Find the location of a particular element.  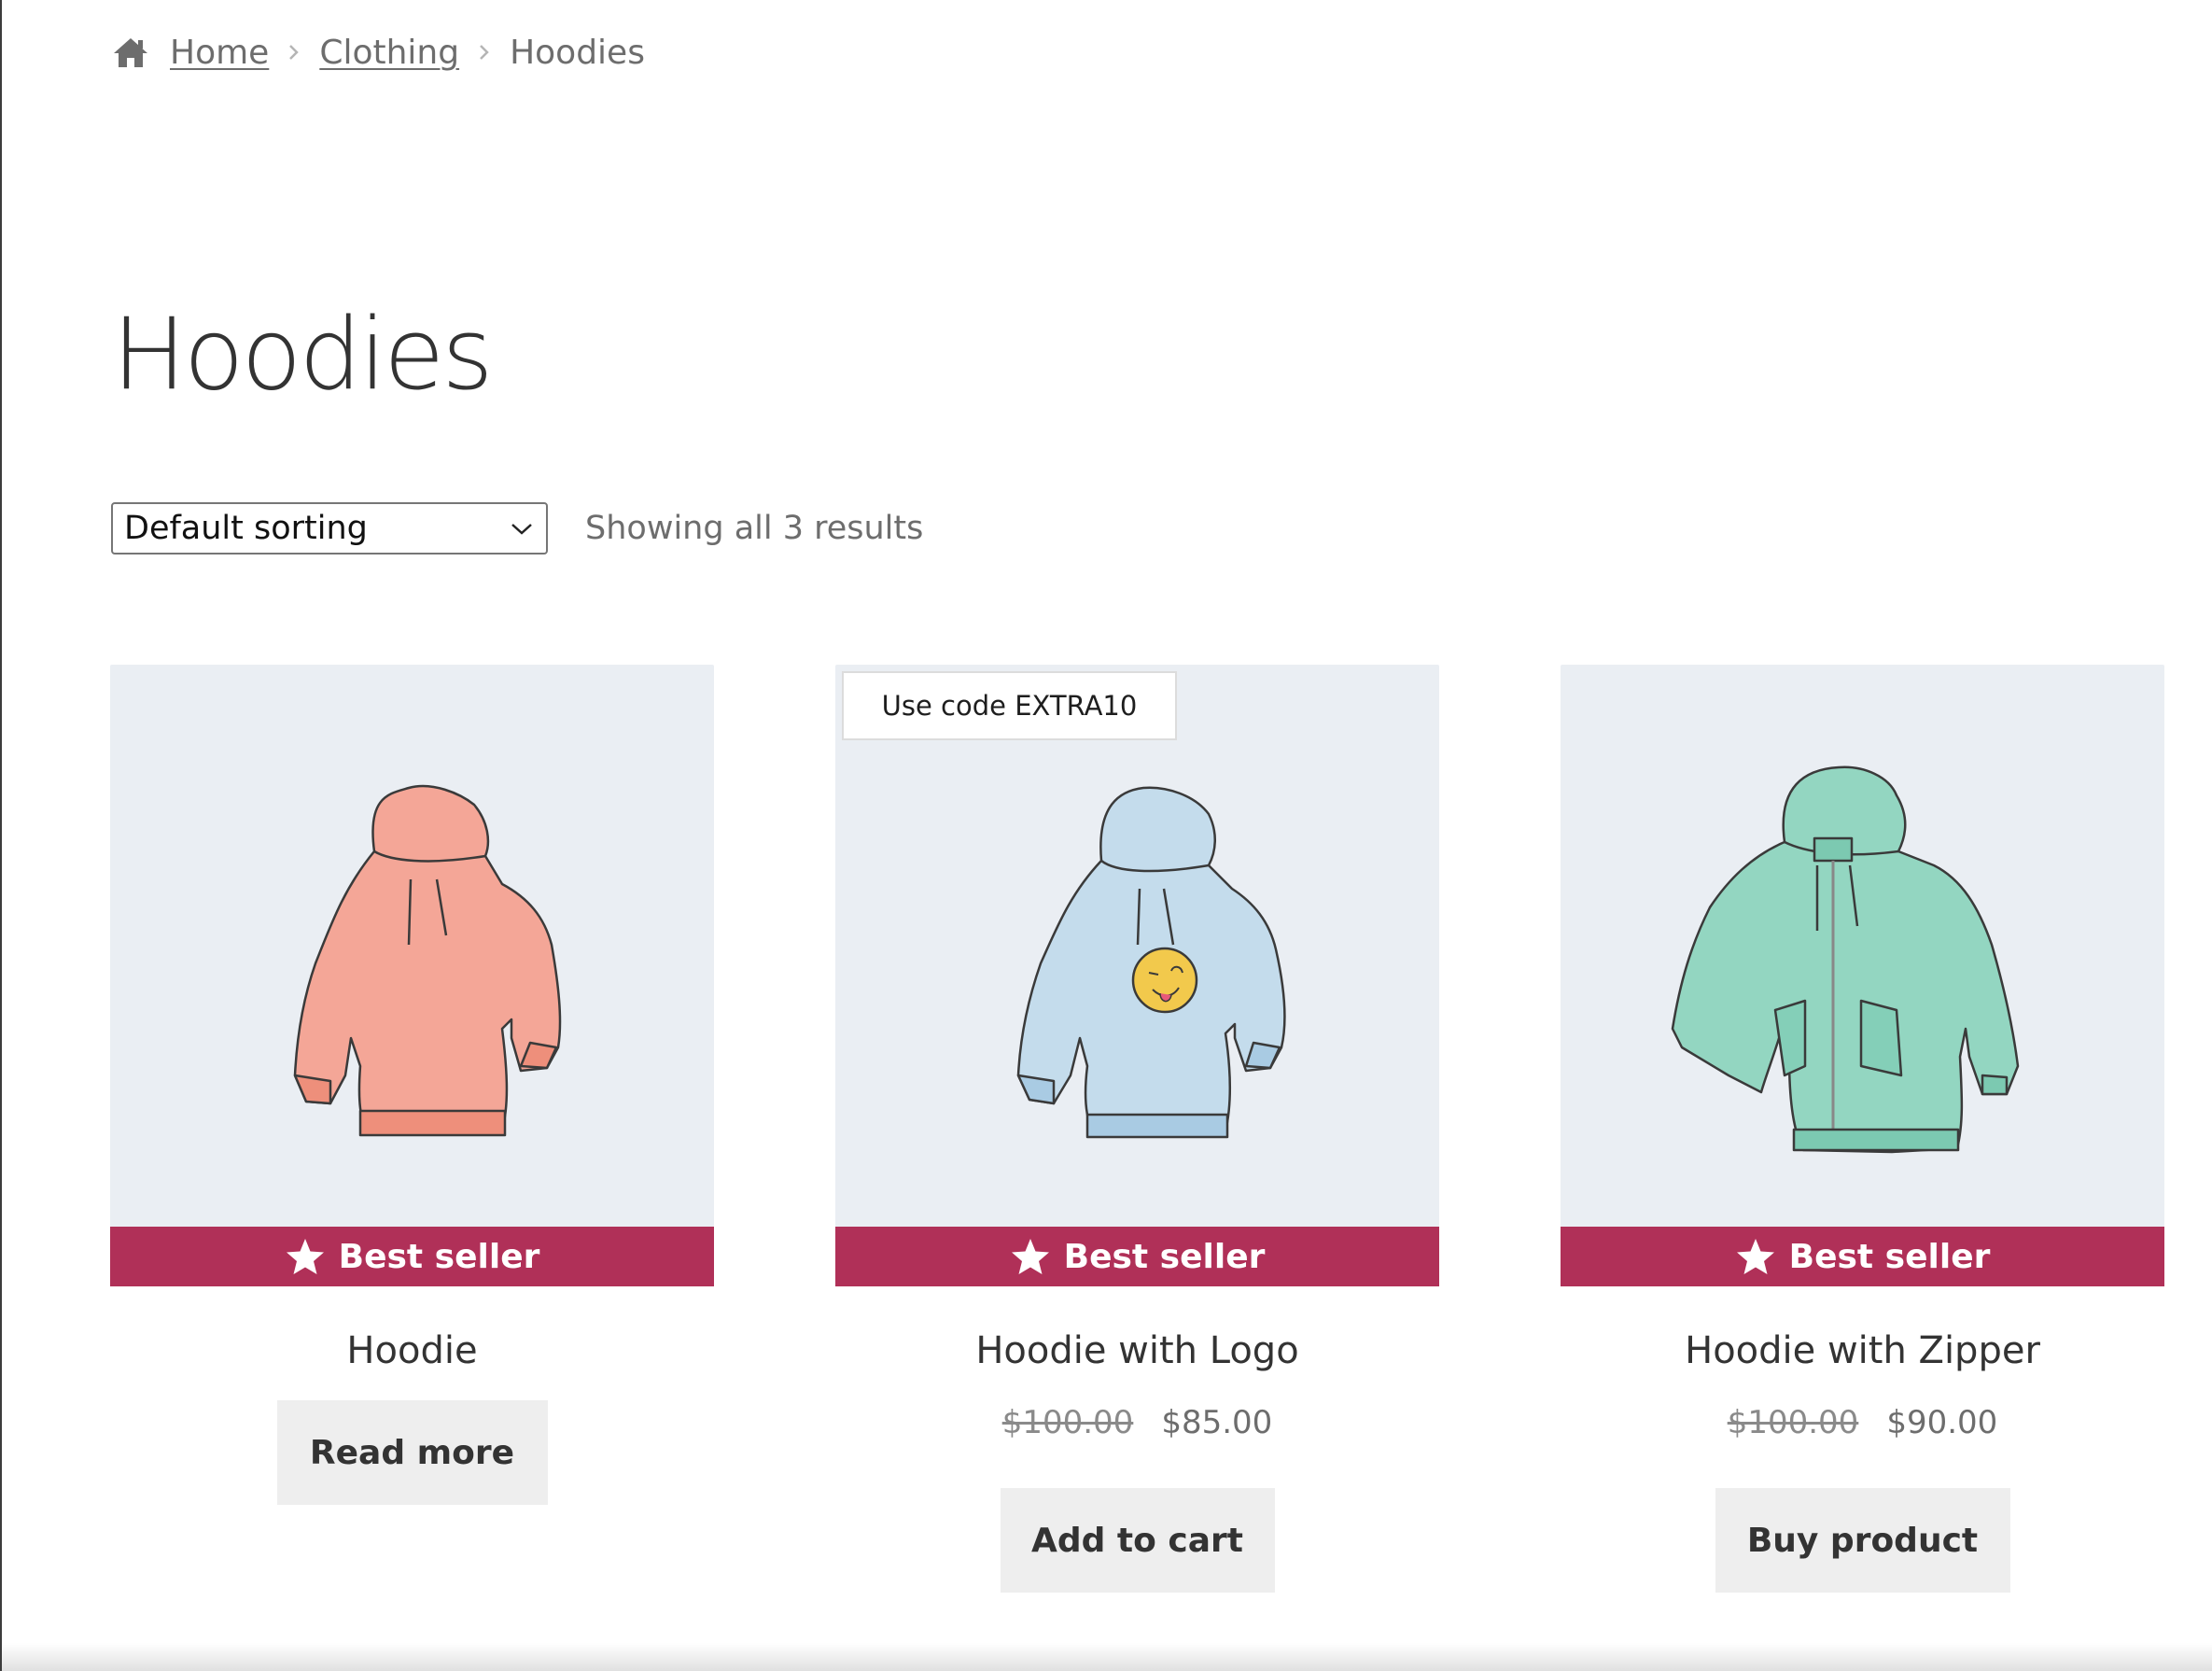

product-name: Hoodie is located at coordinates (412, 1350).